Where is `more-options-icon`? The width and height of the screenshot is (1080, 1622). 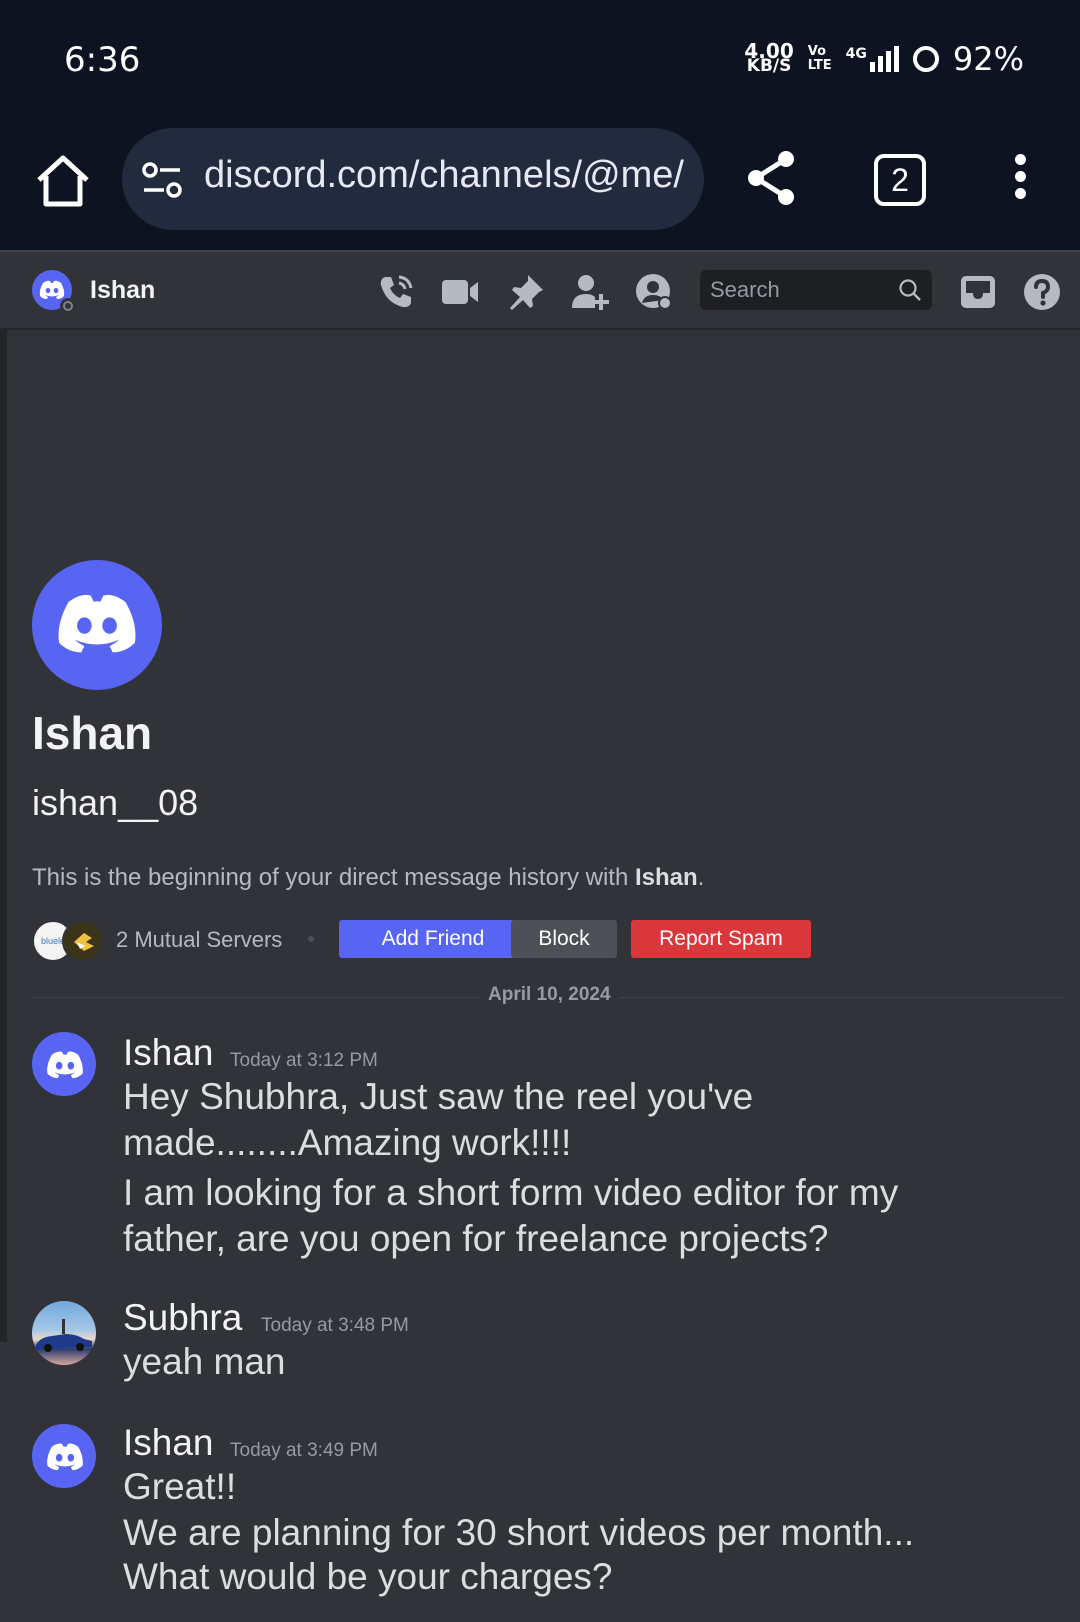 more-options-icon is located at coordinates (1020, 178).